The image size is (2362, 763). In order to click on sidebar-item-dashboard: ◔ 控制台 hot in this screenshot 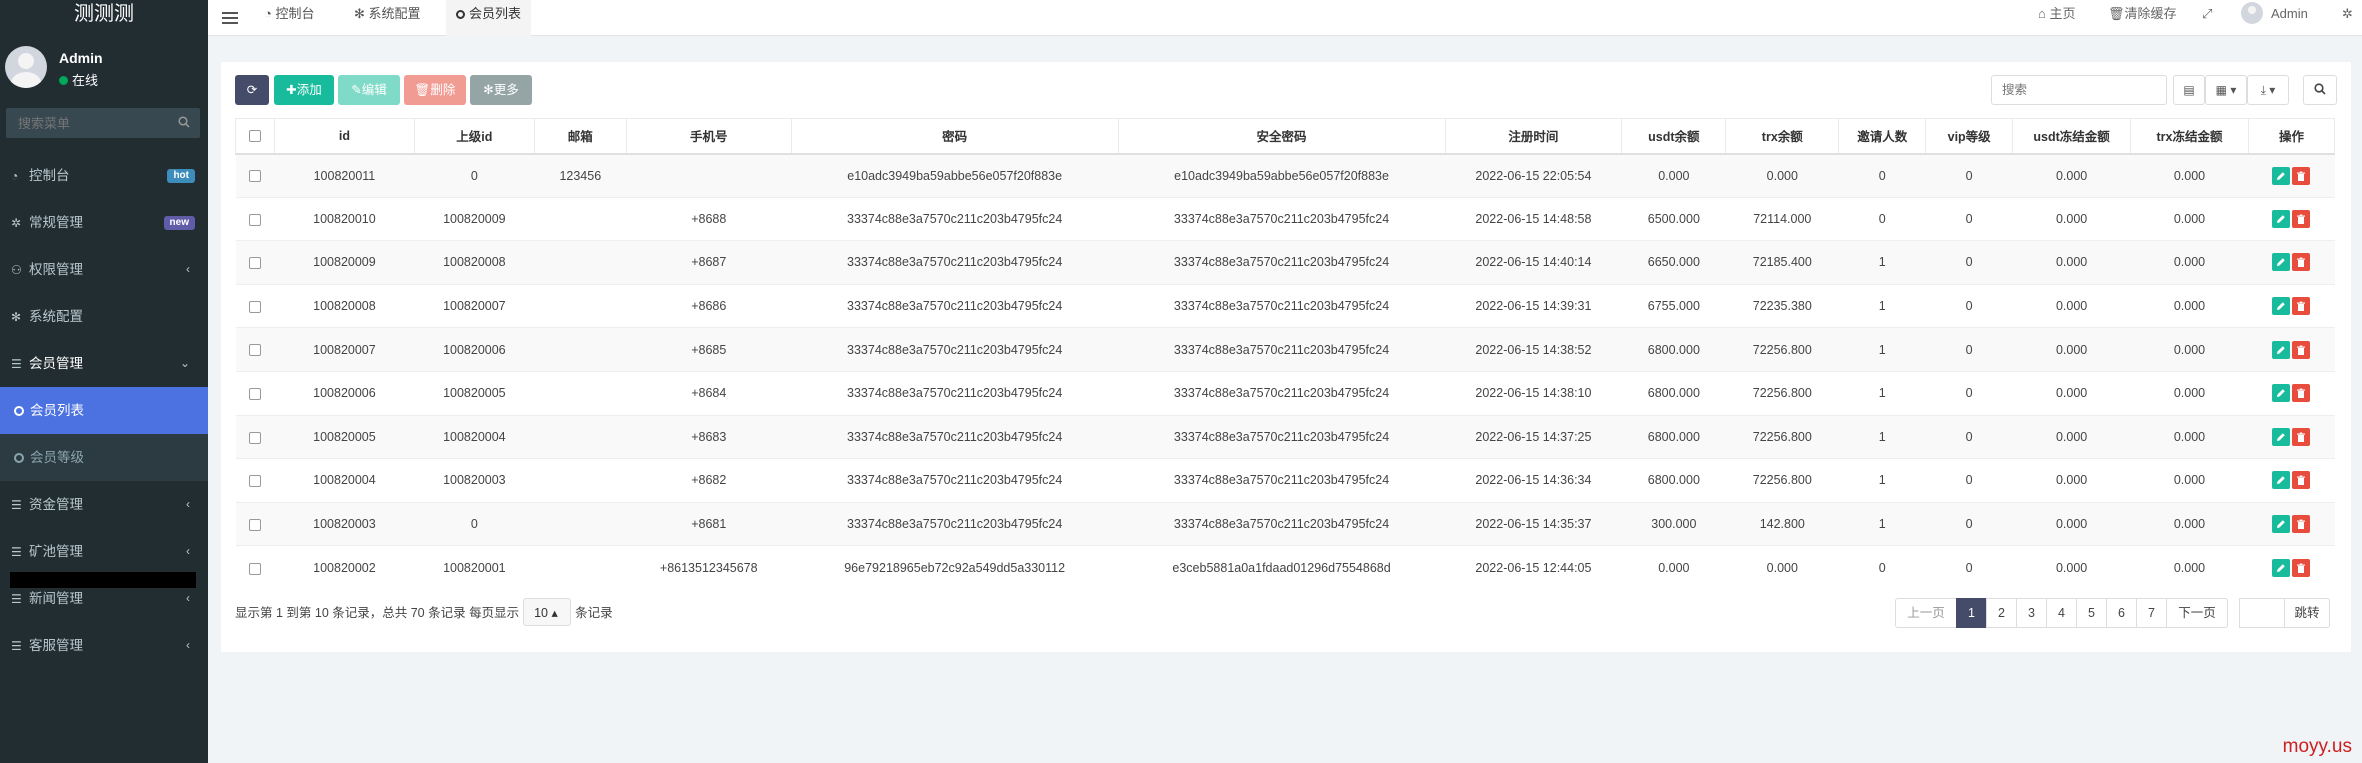, I will do `click(104, 175)`.